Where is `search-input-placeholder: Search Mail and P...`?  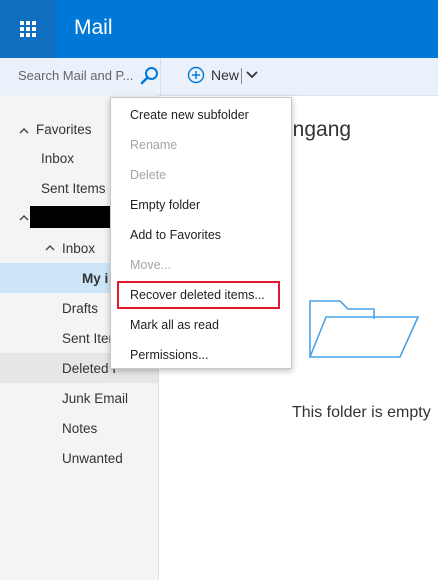
search-input-placeholder: Search Mail and P... is located at coordinates (75, 75).